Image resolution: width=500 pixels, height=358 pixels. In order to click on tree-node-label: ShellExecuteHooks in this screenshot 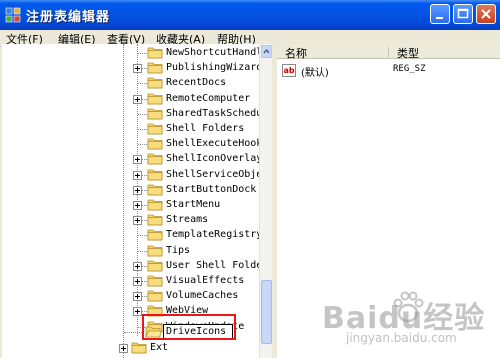, I will do `click(212, 144)`.